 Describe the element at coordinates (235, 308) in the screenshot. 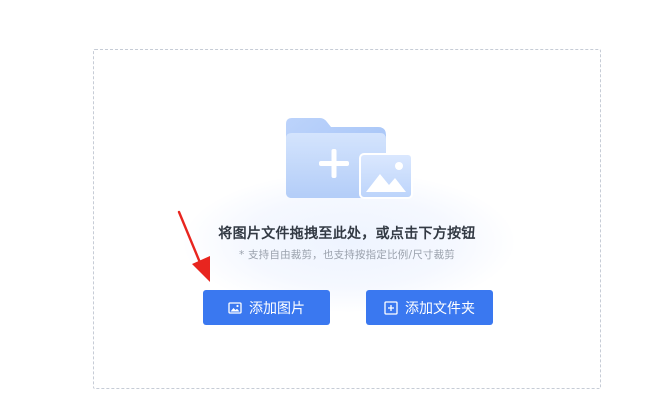

I see `image-icon` at that location.